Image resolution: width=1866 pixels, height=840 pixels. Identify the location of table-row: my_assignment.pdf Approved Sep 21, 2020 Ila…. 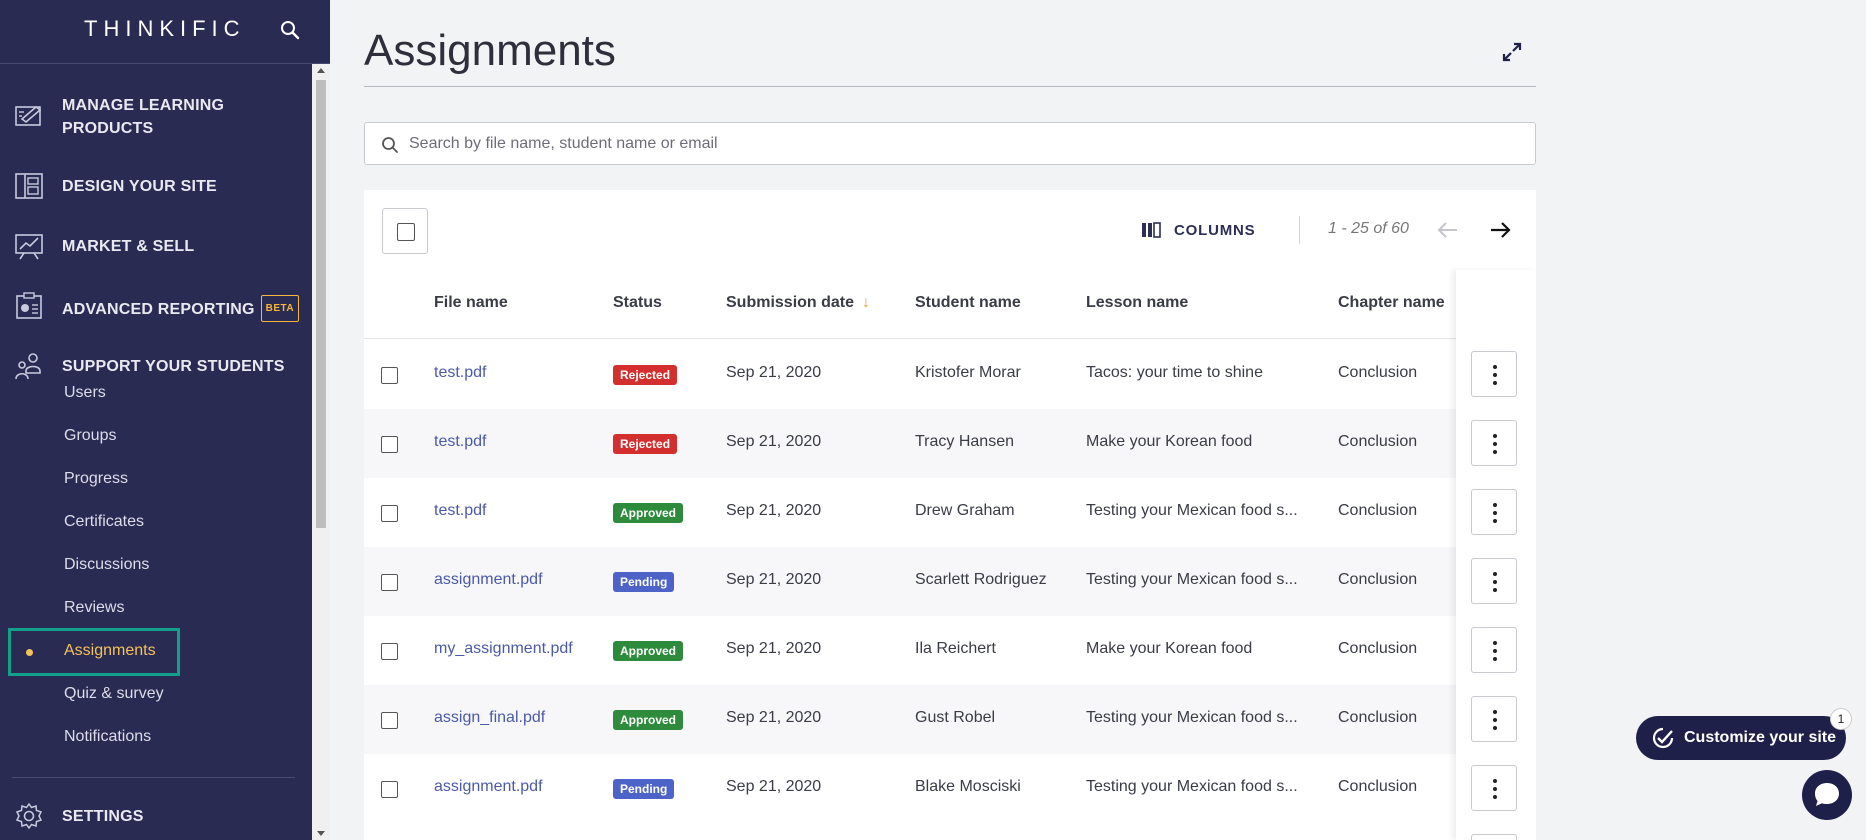
(950, 650).